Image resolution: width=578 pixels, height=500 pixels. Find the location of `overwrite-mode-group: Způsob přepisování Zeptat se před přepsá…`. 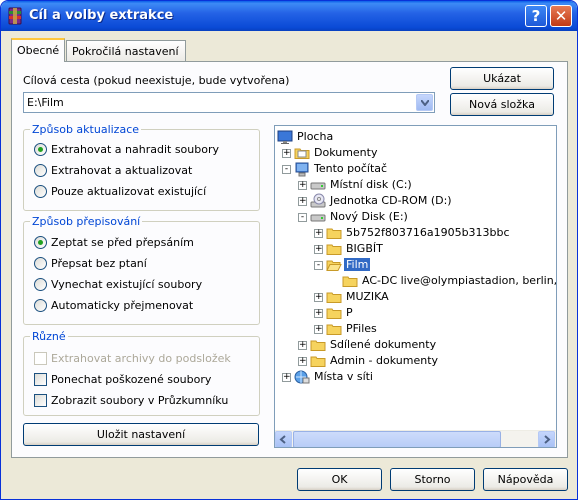

overwrite-mode-group: Způsob přepisování Zeptat se před přepsá… is located at coordinates (141, 270).